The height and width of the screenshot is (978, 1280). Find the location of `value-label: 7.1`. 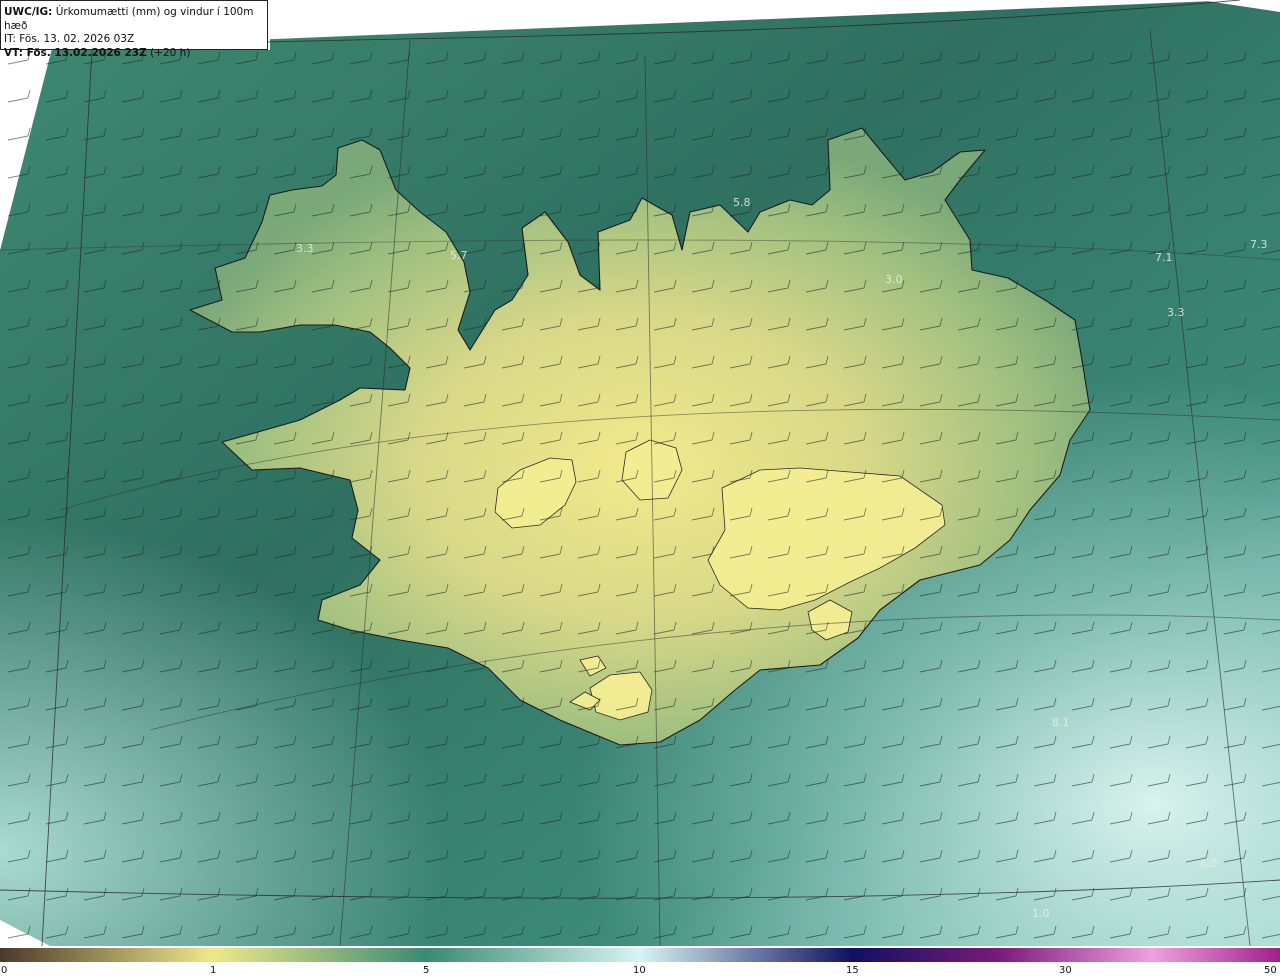

value-label: 7.1 is located at coordinates (1164, 257).